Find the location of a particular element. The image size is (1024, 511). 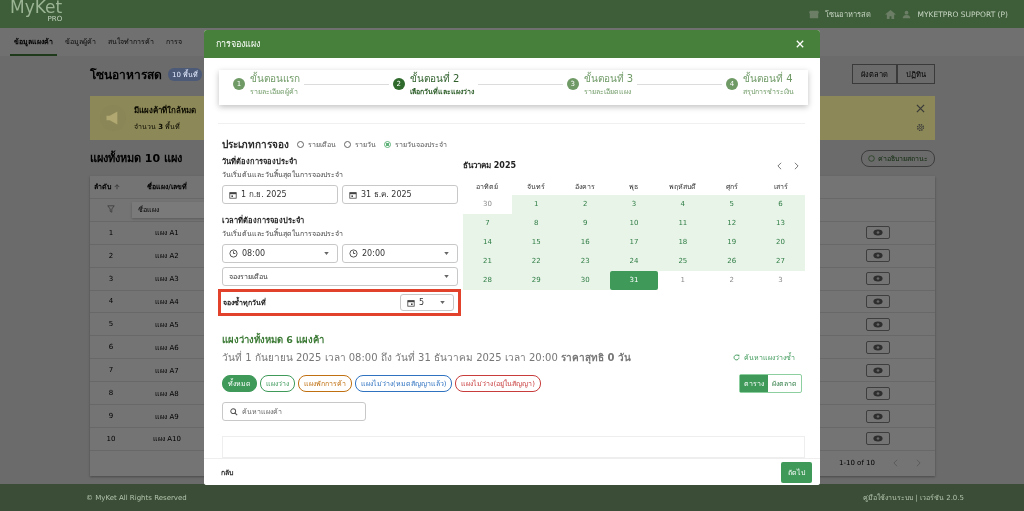

user-icon is located at coordinates (907, 14).